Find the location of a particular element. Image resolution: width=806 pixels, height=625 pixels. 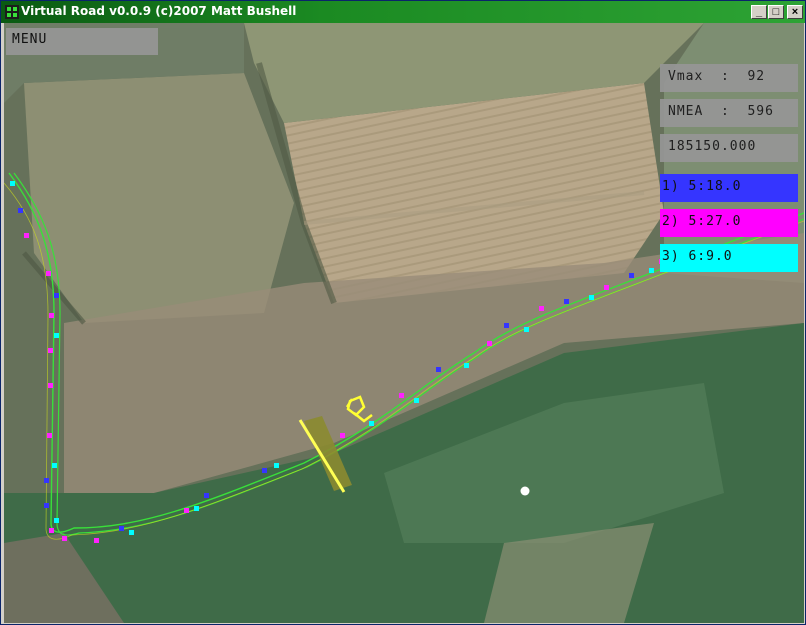

position-dot is located at coordinates (525, 491).